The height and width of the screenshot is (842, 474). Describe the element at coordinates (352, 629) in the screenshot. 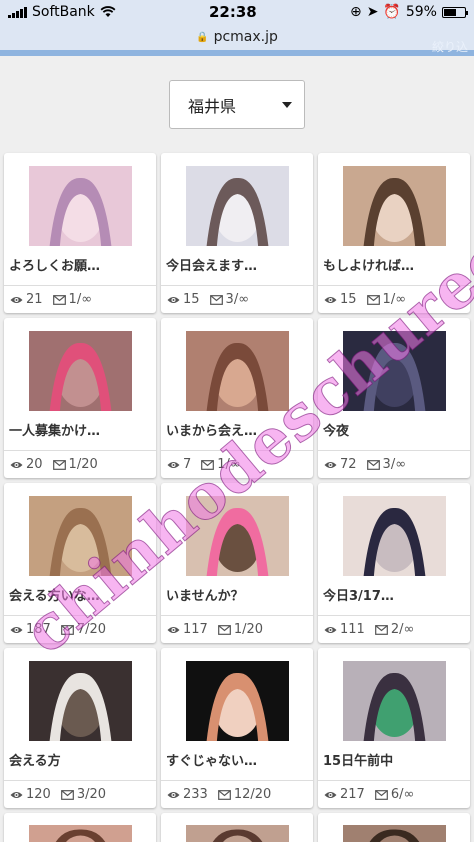

I see `view-count-value: 111` at that location.